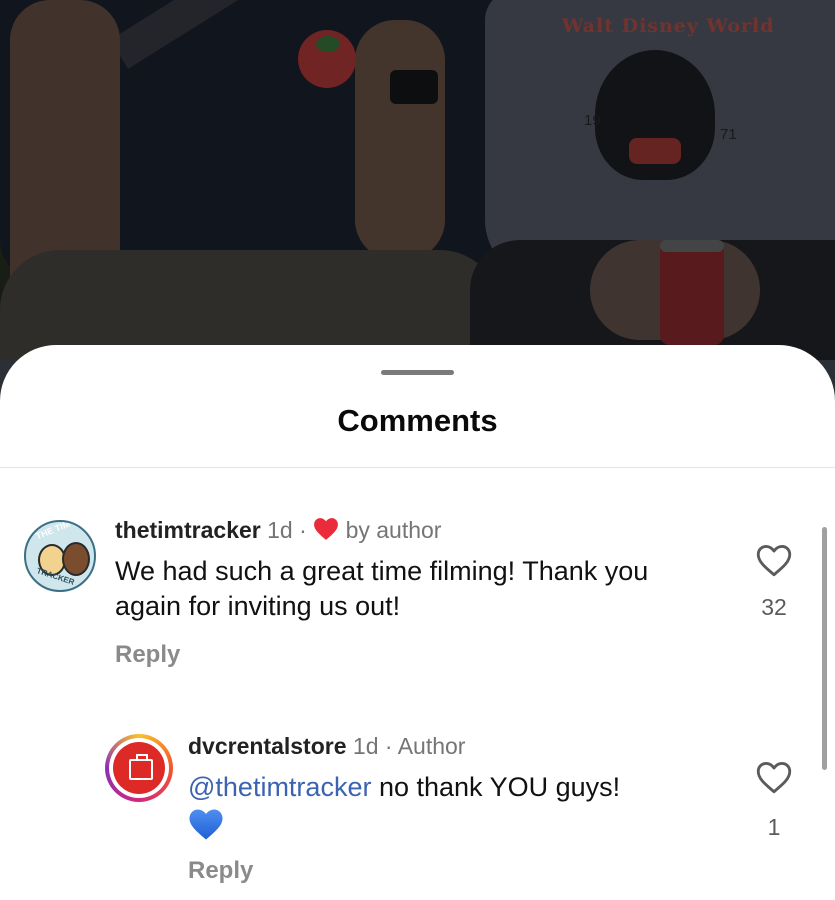 The height and width of the screenshot is (900, 835). Describe the element at coordinates (279, 787) in the screenshot. I see `mention-link: @thetimtracker` at that location.